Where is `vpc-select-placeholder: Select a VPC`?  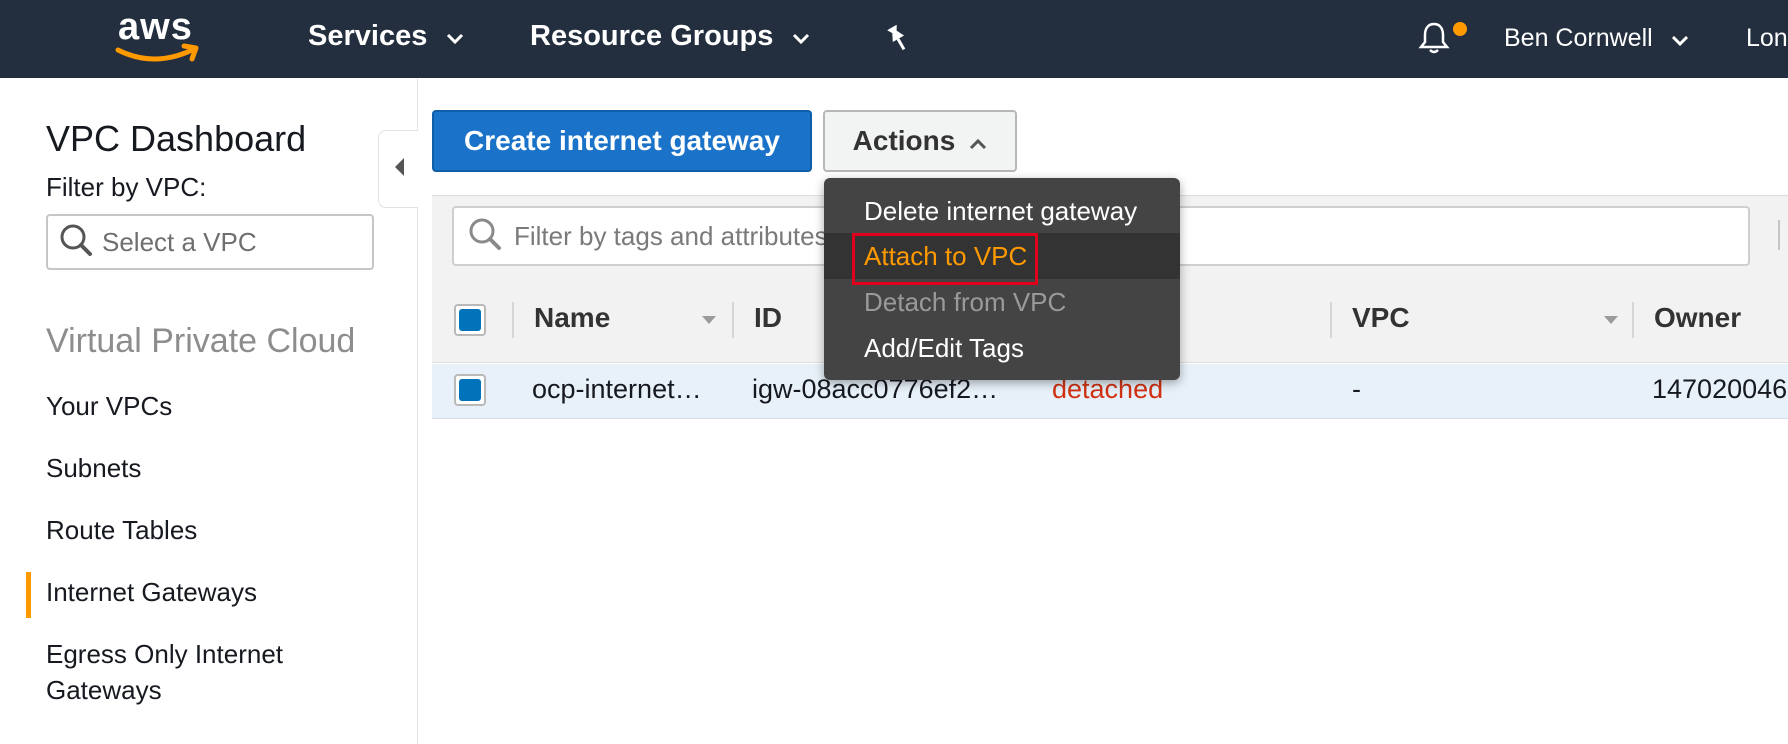 vpc-select-placeholder: Select a VPC is located at coordinates (179, 241).